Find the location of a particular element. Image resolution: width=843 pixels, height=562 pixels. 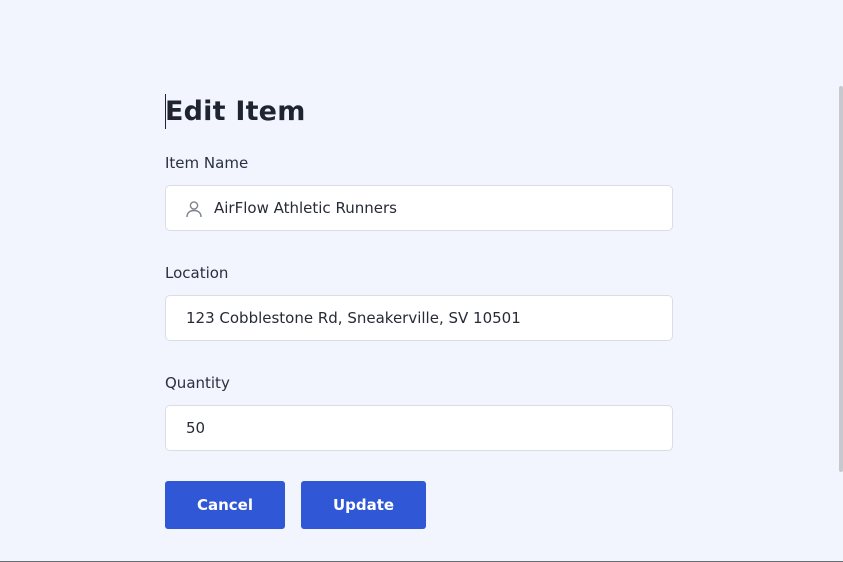

update-button: Update is located at coordinates (363, 505).